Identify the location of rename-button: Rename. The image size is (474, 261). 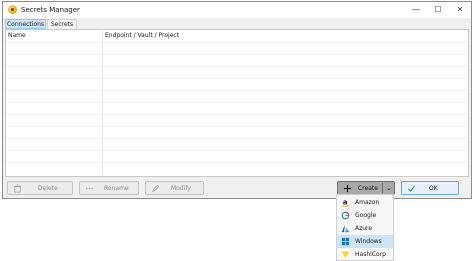
(109, 188).